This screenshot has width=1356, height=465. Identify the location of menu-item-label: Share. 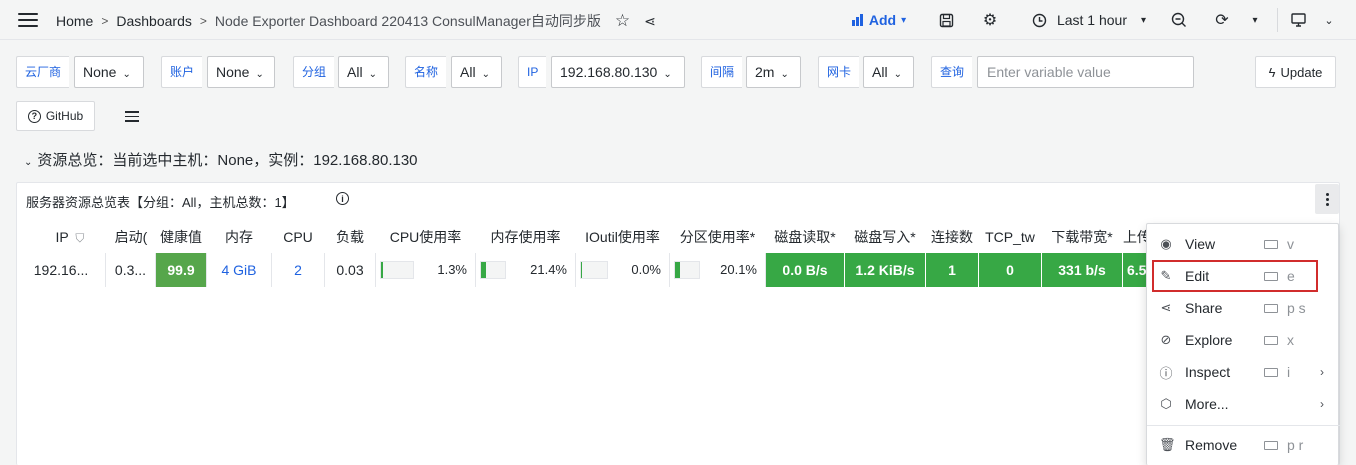
(1204, 308).